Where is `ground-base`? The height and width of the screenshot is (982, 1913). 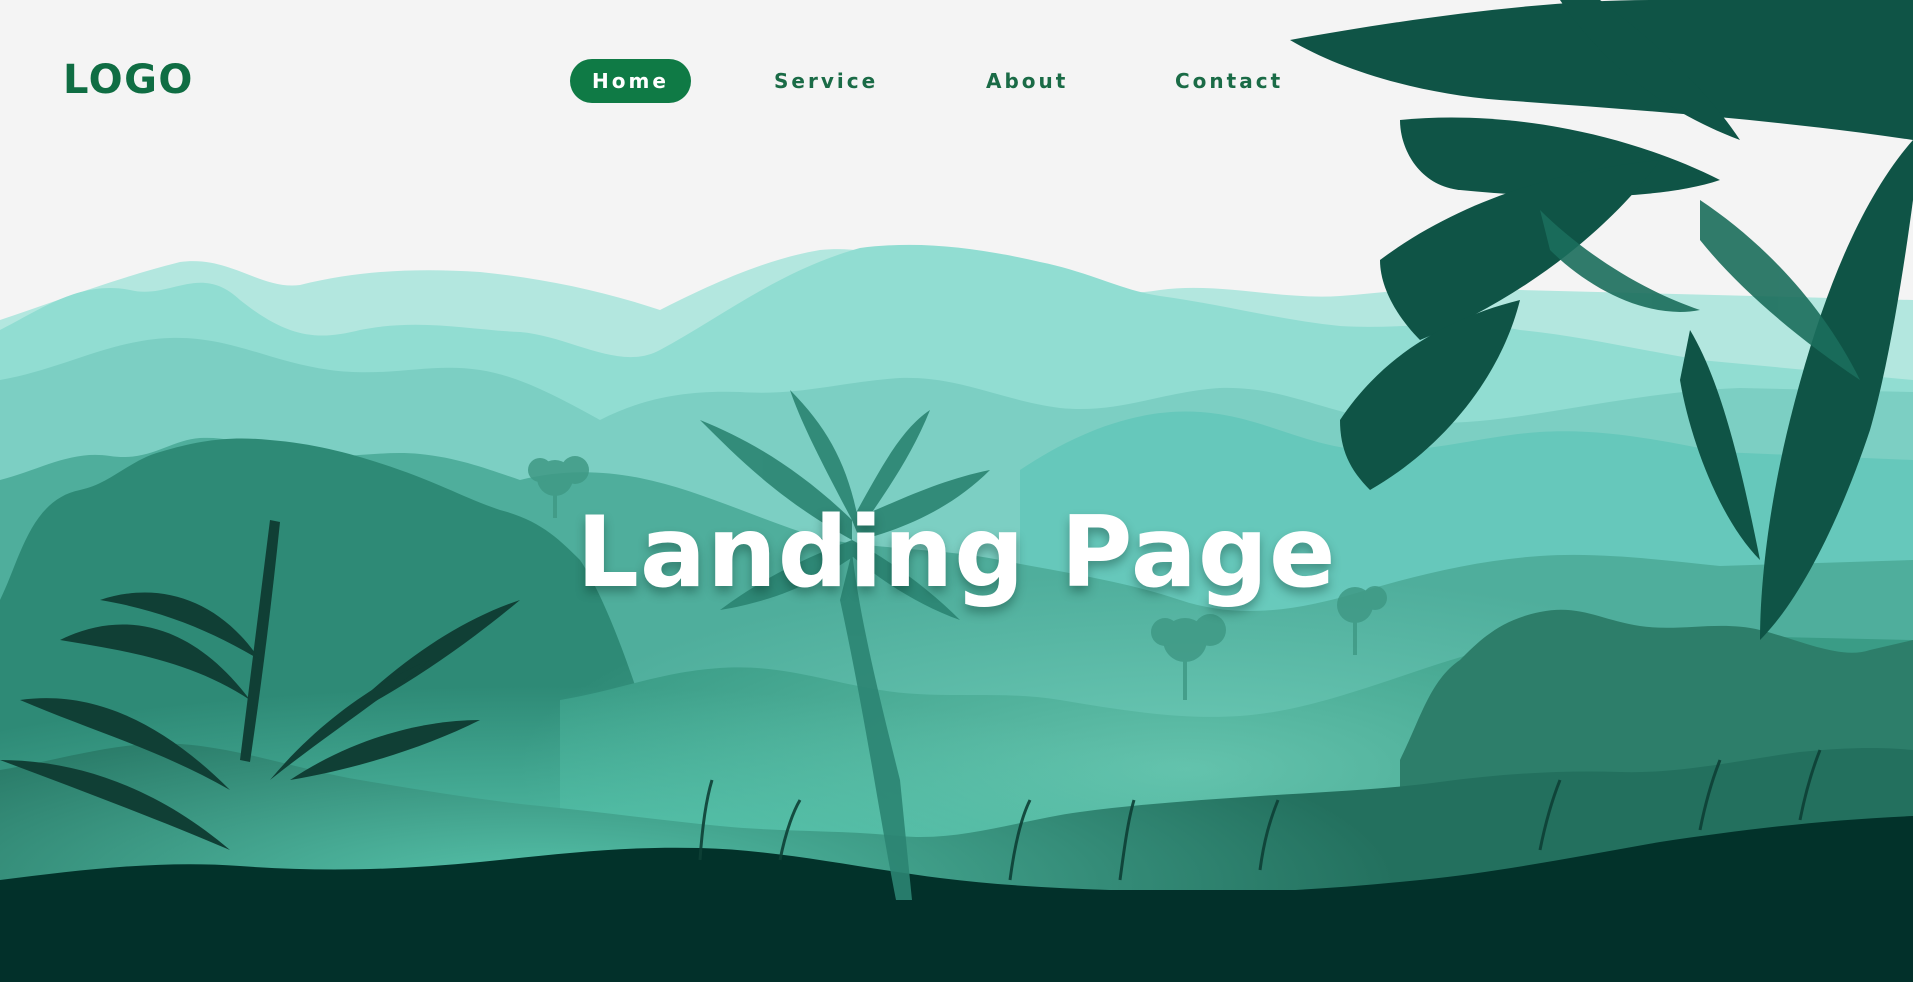 ground-base is located at coordinates (956, 936).